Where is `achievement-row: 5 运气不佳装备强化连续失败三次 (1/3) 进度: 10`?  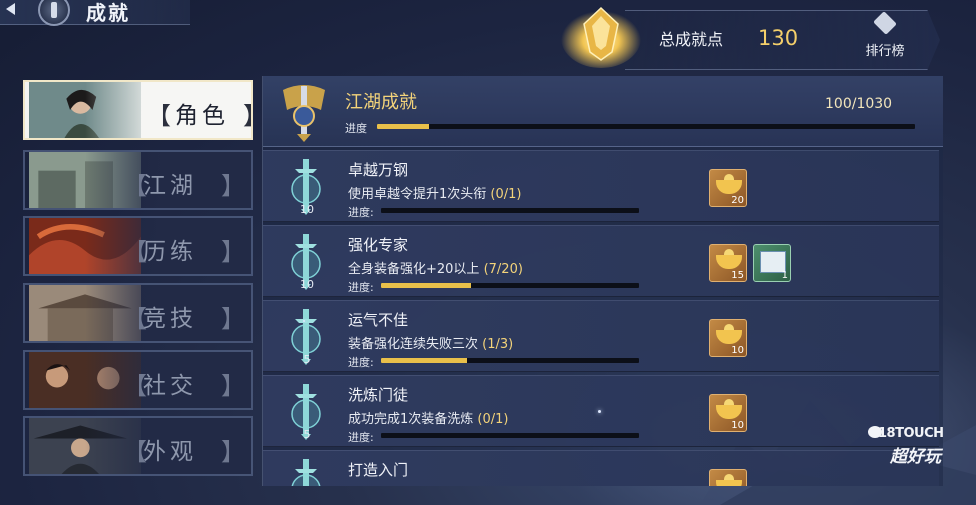
achievement-row: 5 运气不佳装备强化连续失败三次 (1/3) 进度: 10 is located at coordinates (601, 336).